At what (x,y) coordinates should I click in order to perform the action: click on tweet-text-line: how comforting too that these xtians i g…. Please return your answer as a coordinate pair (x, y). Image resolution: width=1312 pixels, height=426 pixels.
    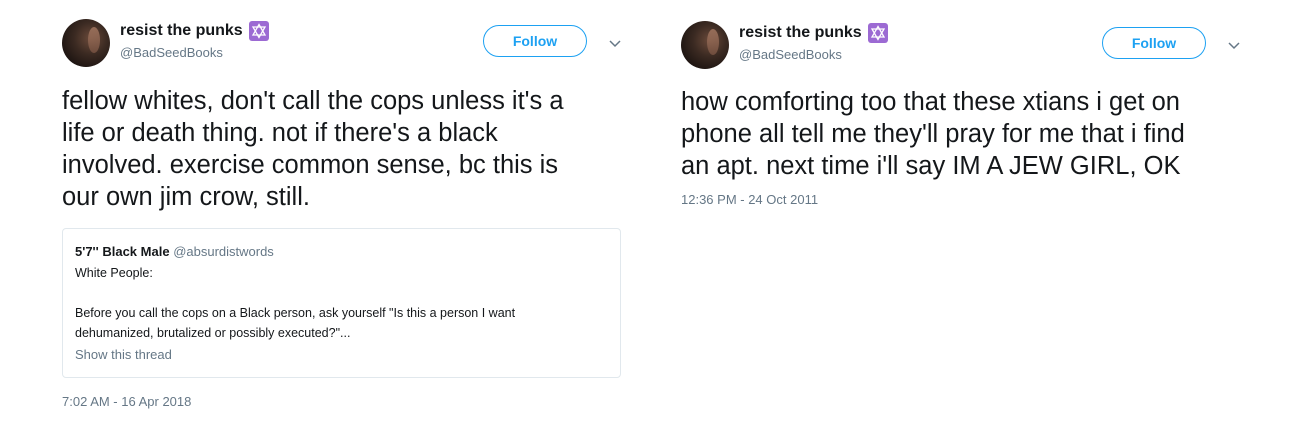
    Looking at the image, I should click on (930, 102).